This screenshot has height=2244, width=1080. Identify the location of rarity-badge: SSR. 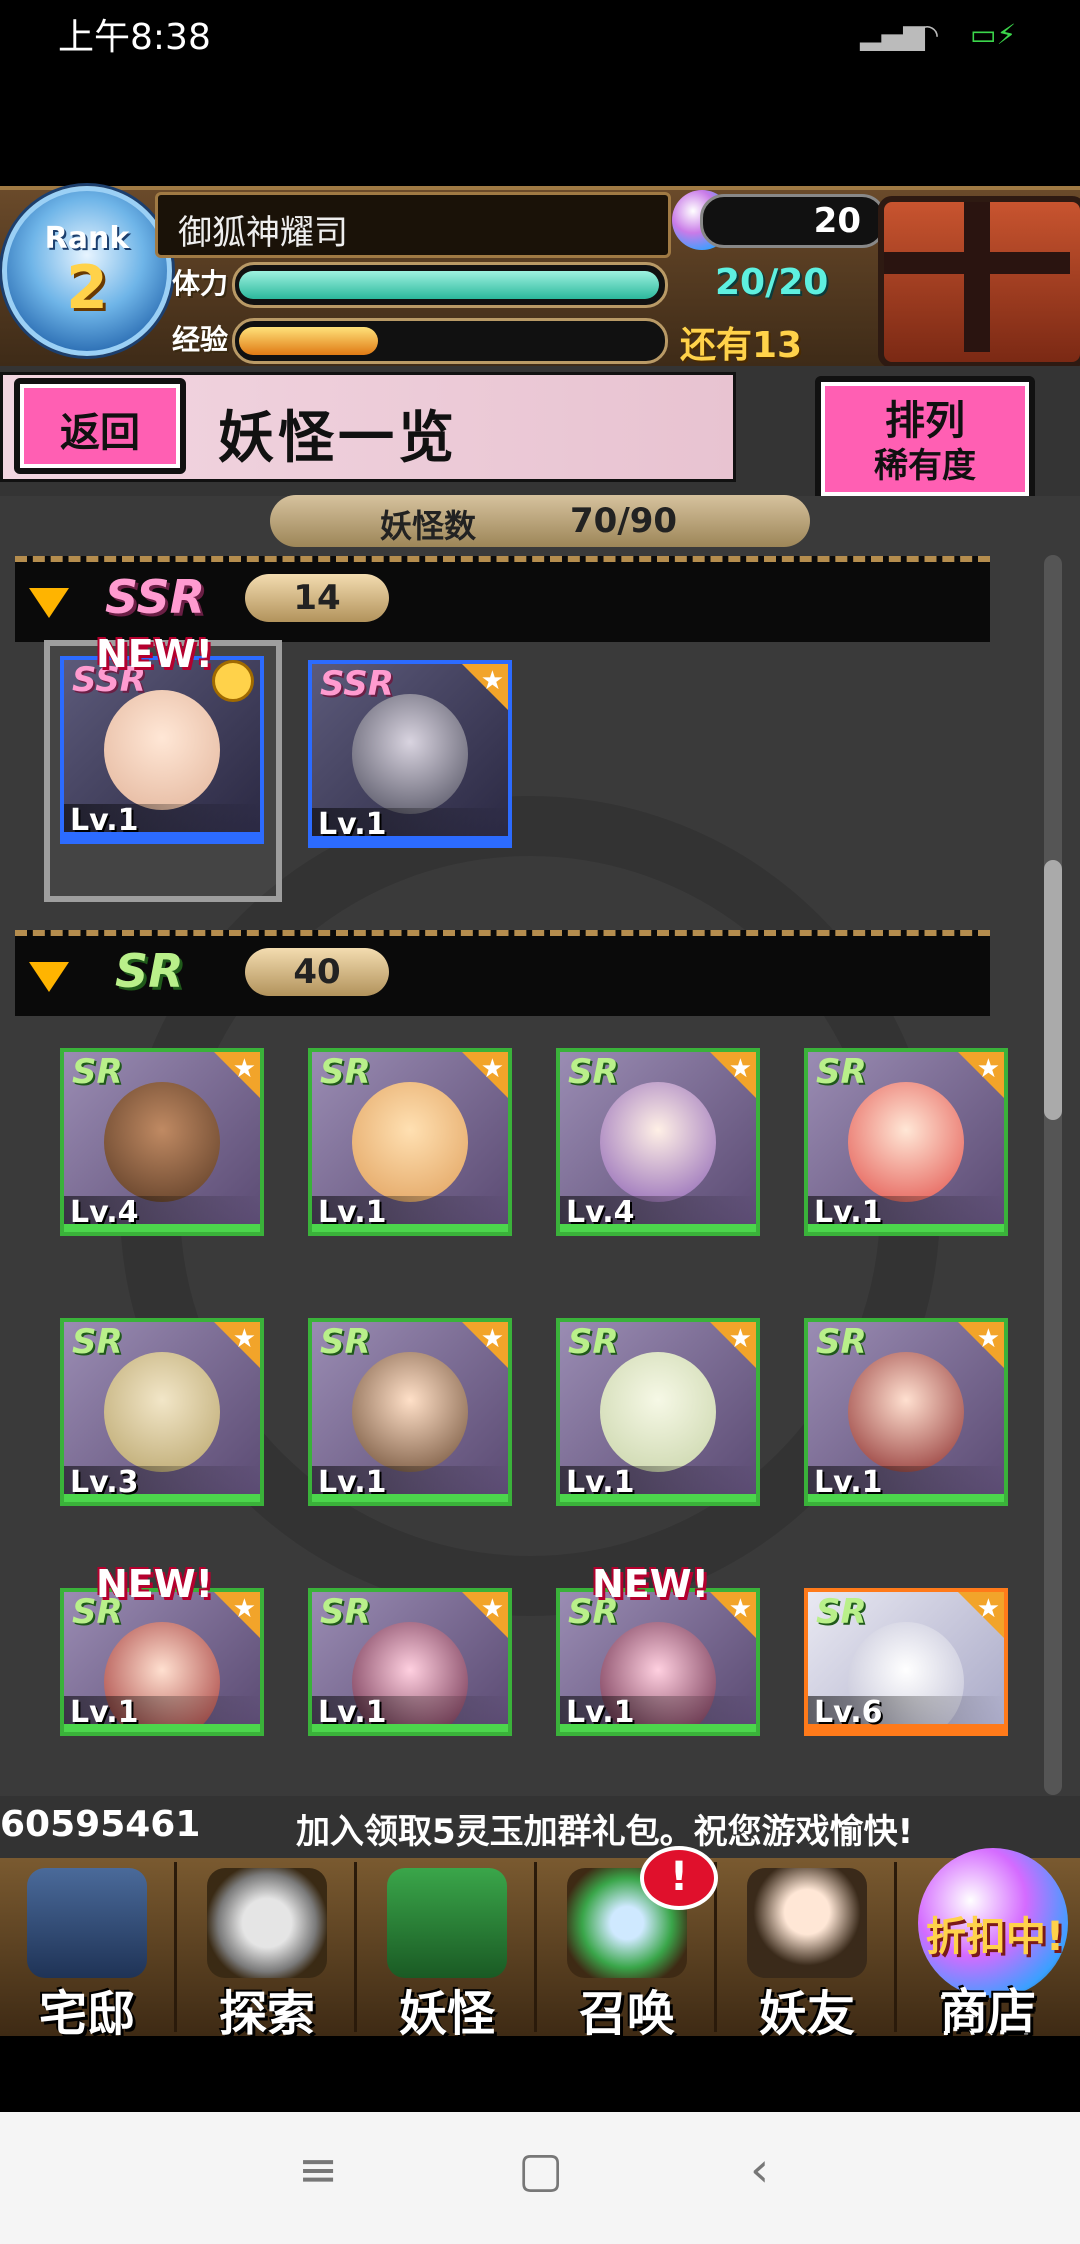
(357, 684).